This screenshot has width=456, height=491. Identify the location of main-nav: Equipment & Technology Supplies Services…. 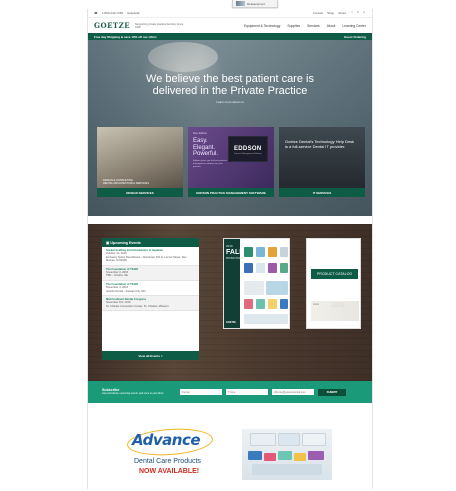
(305, 26).